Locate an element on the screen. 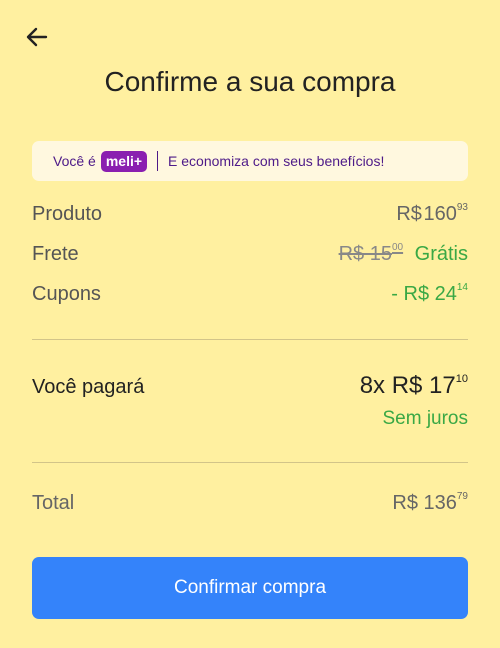 The width and height of the screenshot is (500, 648). shipping-old-cents: 00 is located at coordinates (397, 248).